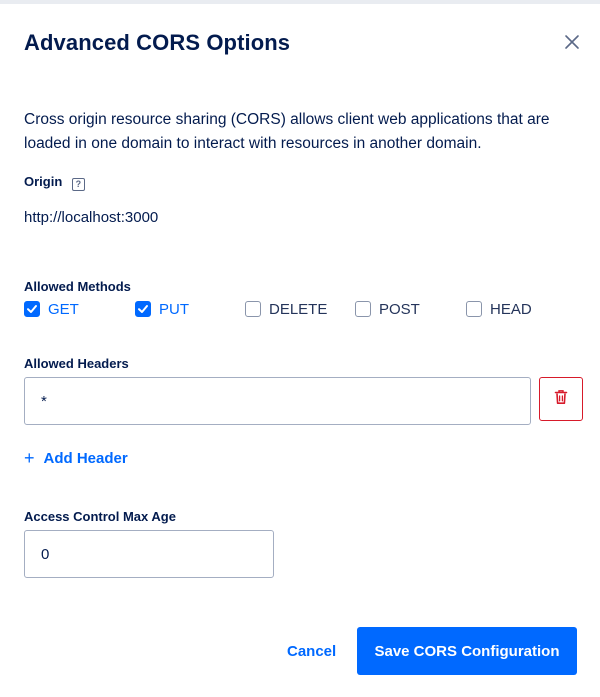  I want to click on trash-icon, so click(561, 399).